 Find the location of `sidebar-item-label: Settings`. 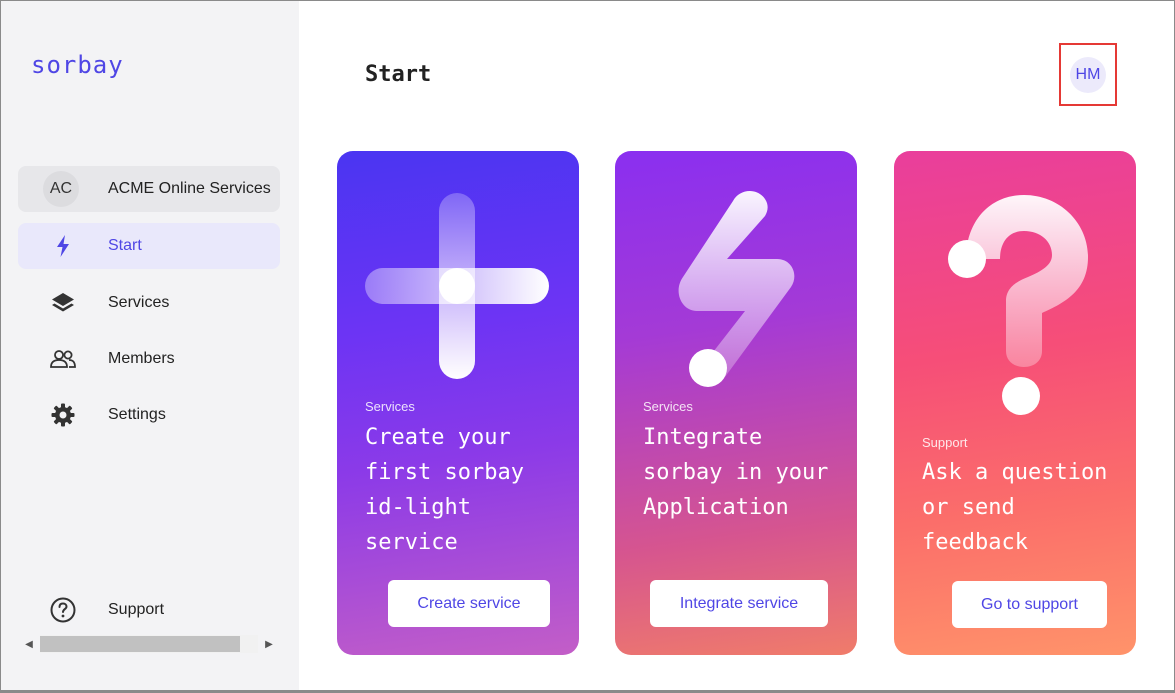

sidebar-item-label: Settings is located at coordinates (137, 414).